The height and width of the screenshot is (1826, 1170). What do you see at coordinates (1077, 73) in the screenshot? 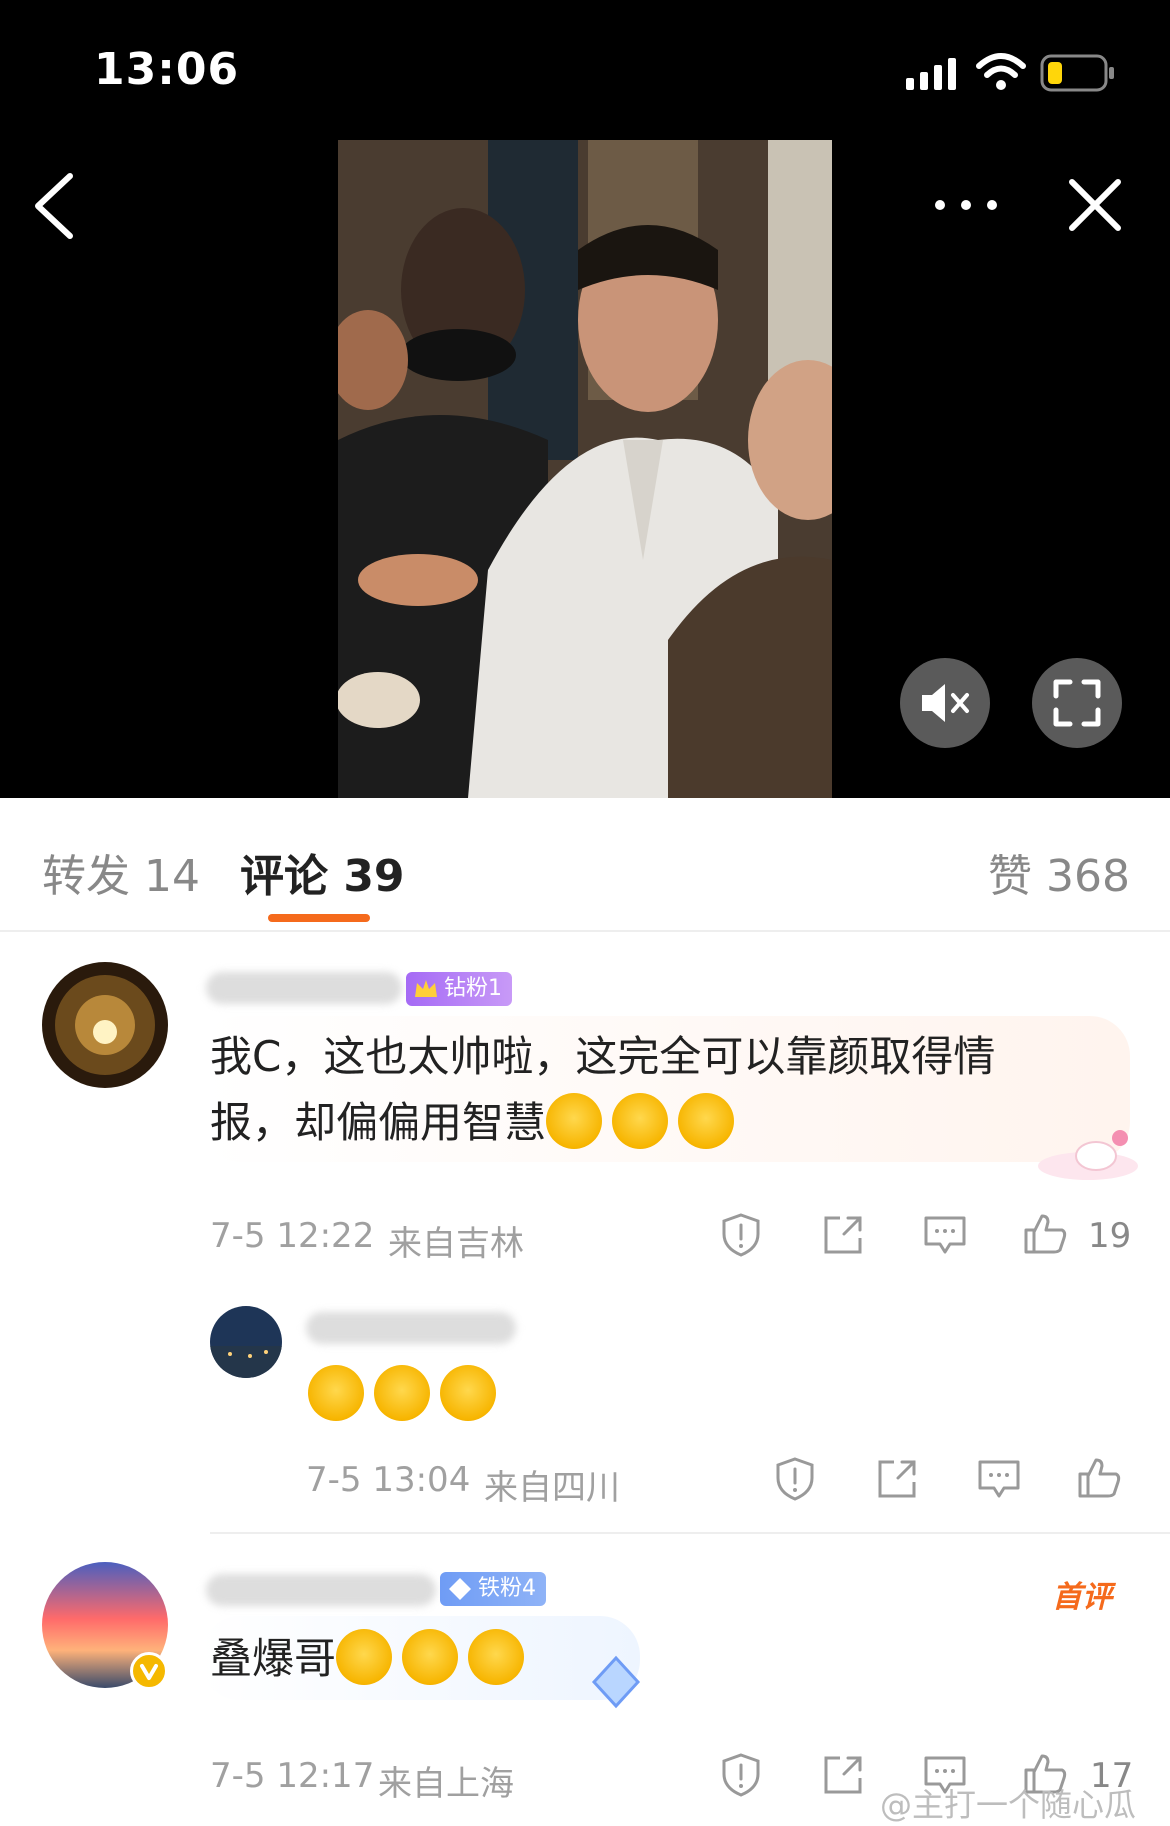
I see `battery-icon` at bounding box center [1077, 73].